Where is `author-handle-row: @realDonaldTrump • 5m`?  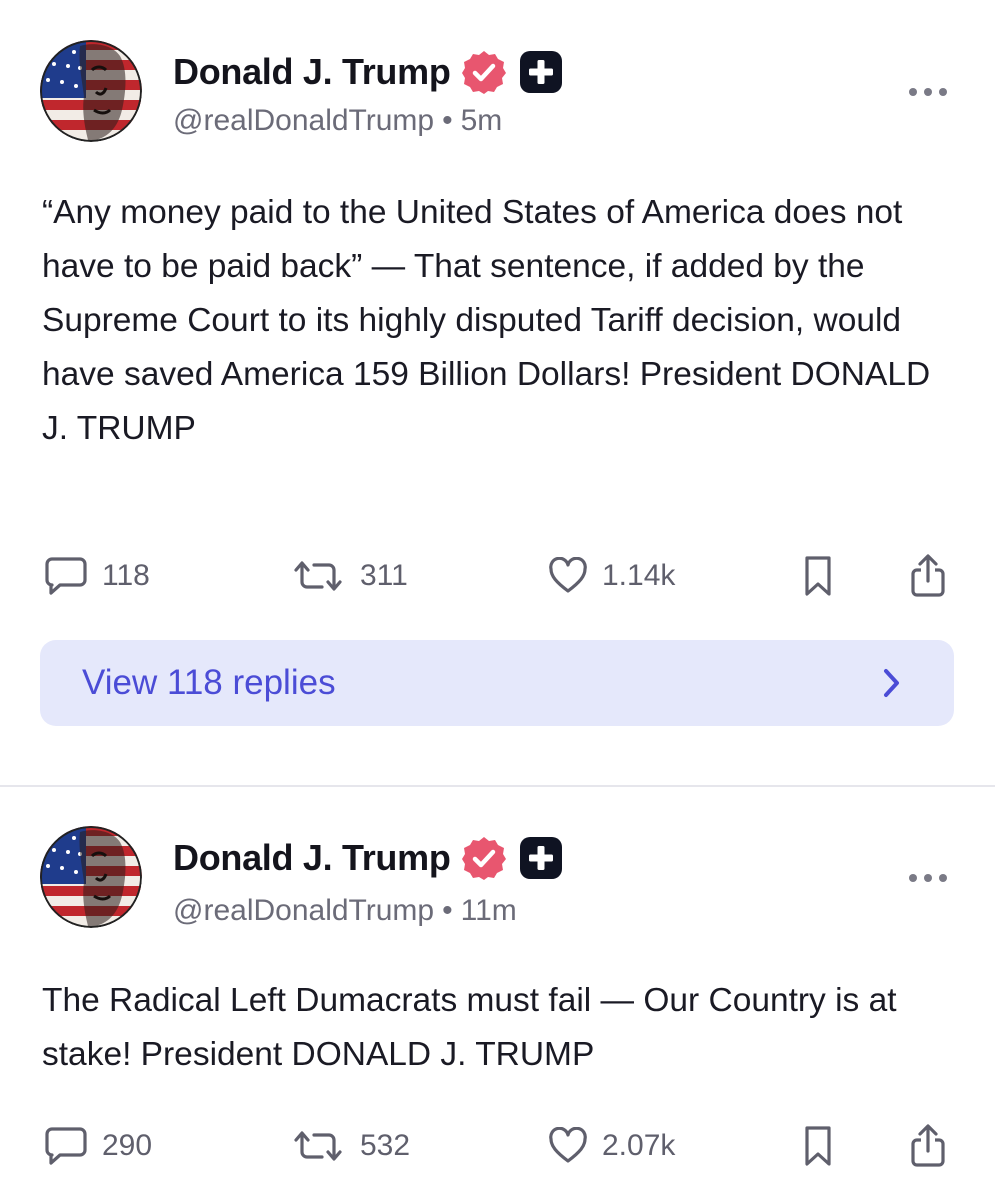 author-handle-row: @realDonaldTrump • 5m is located at coordinates (337, 121).